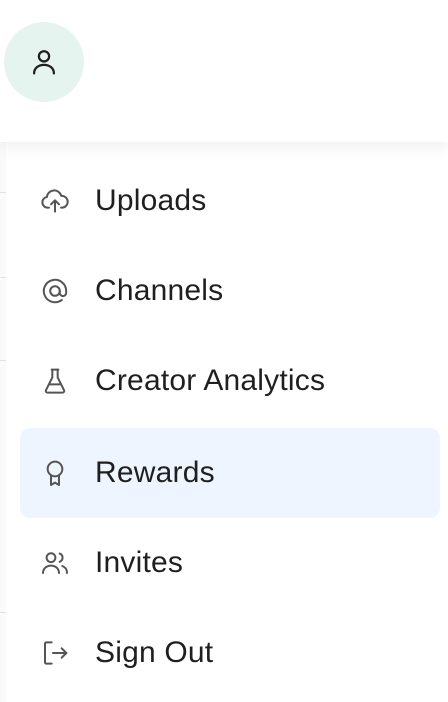 The image size is (448, 702). What do you see at coordinates (55, 563) in the screenshot?
I see `users-icon` at bounding box center [55, 563].